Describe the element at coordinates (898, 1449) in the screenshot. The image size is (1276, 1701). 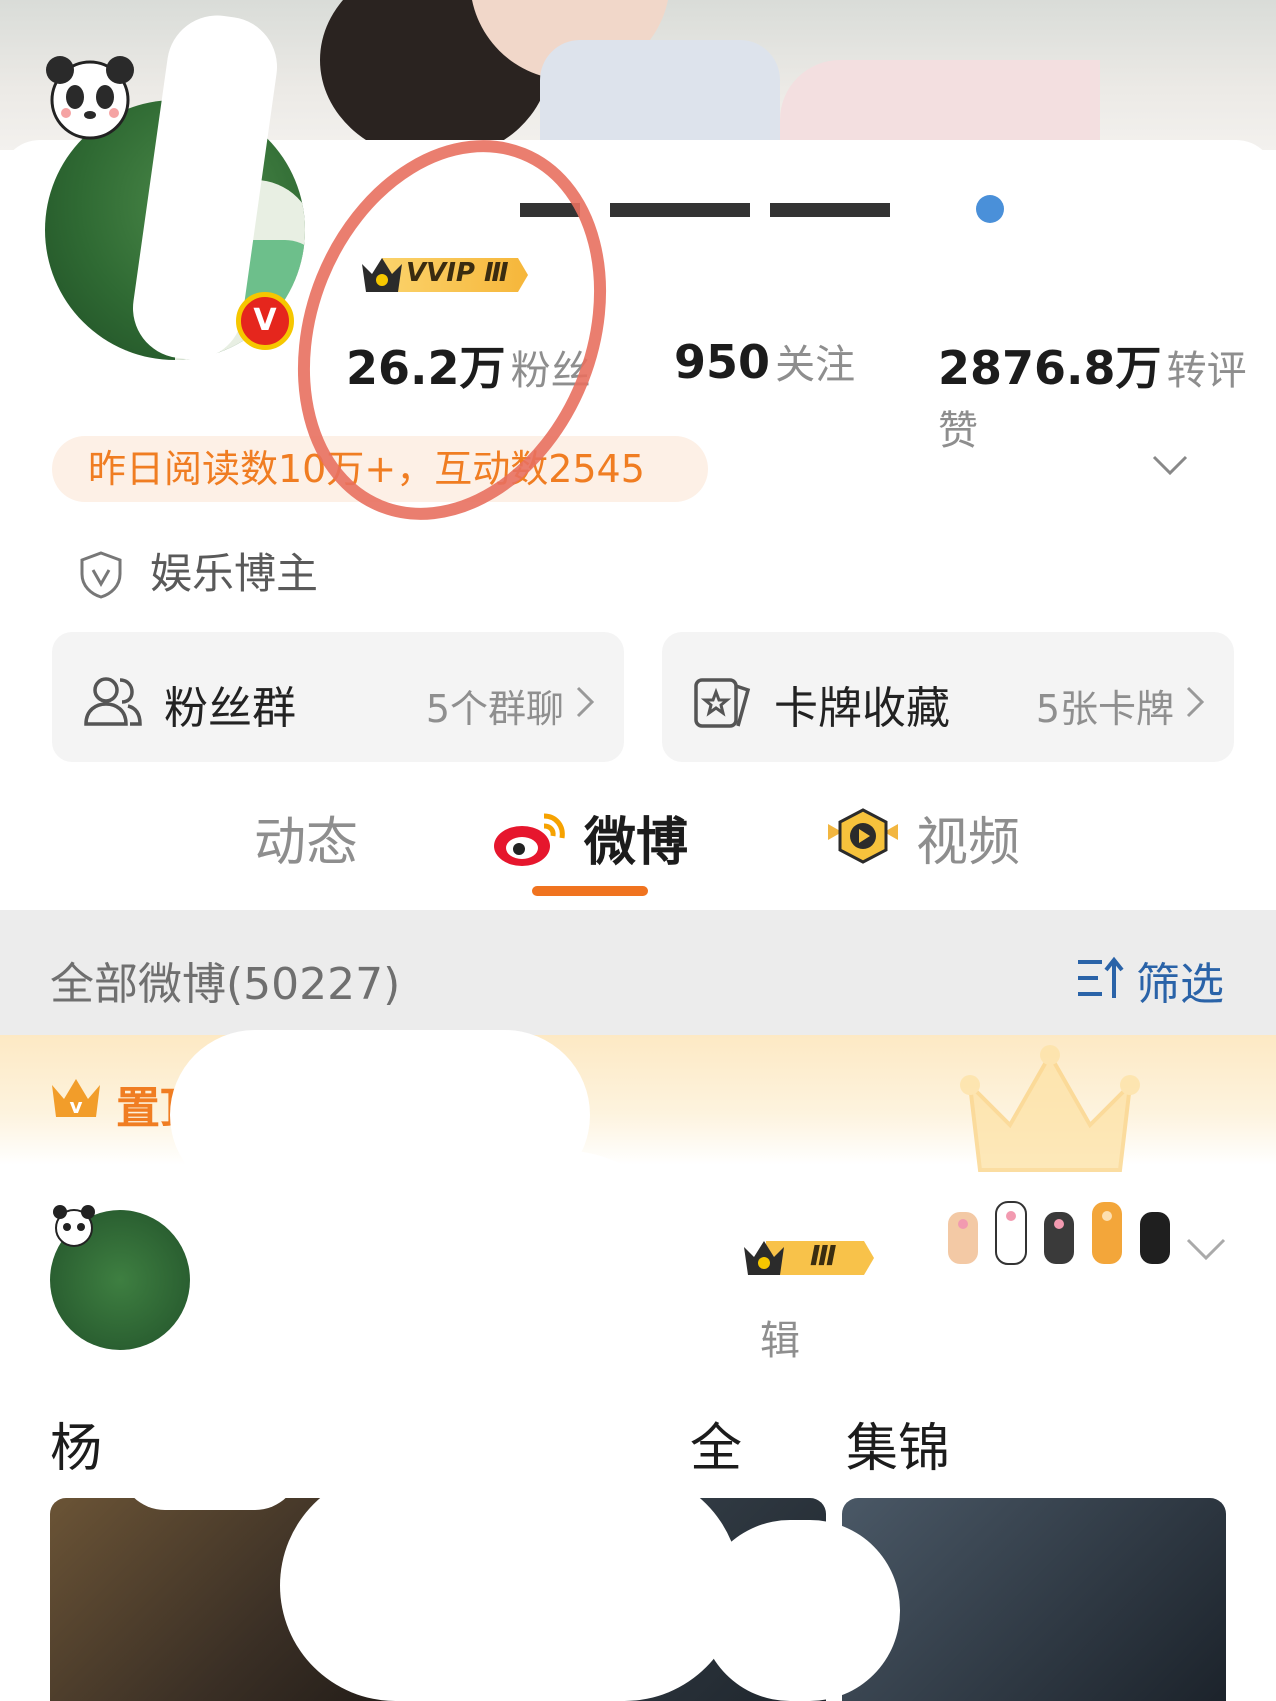
I see `post-title-fragment: 集锦` at that location.